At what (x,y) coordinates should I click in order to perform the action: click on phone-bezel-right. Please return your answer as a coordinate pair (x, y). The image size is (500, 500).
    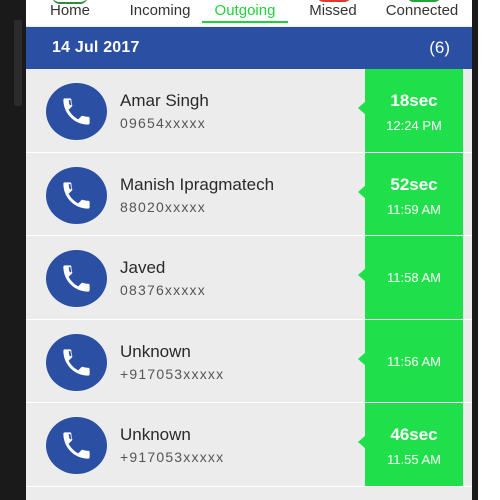
    Looking at the image, I should click on (486, 250).